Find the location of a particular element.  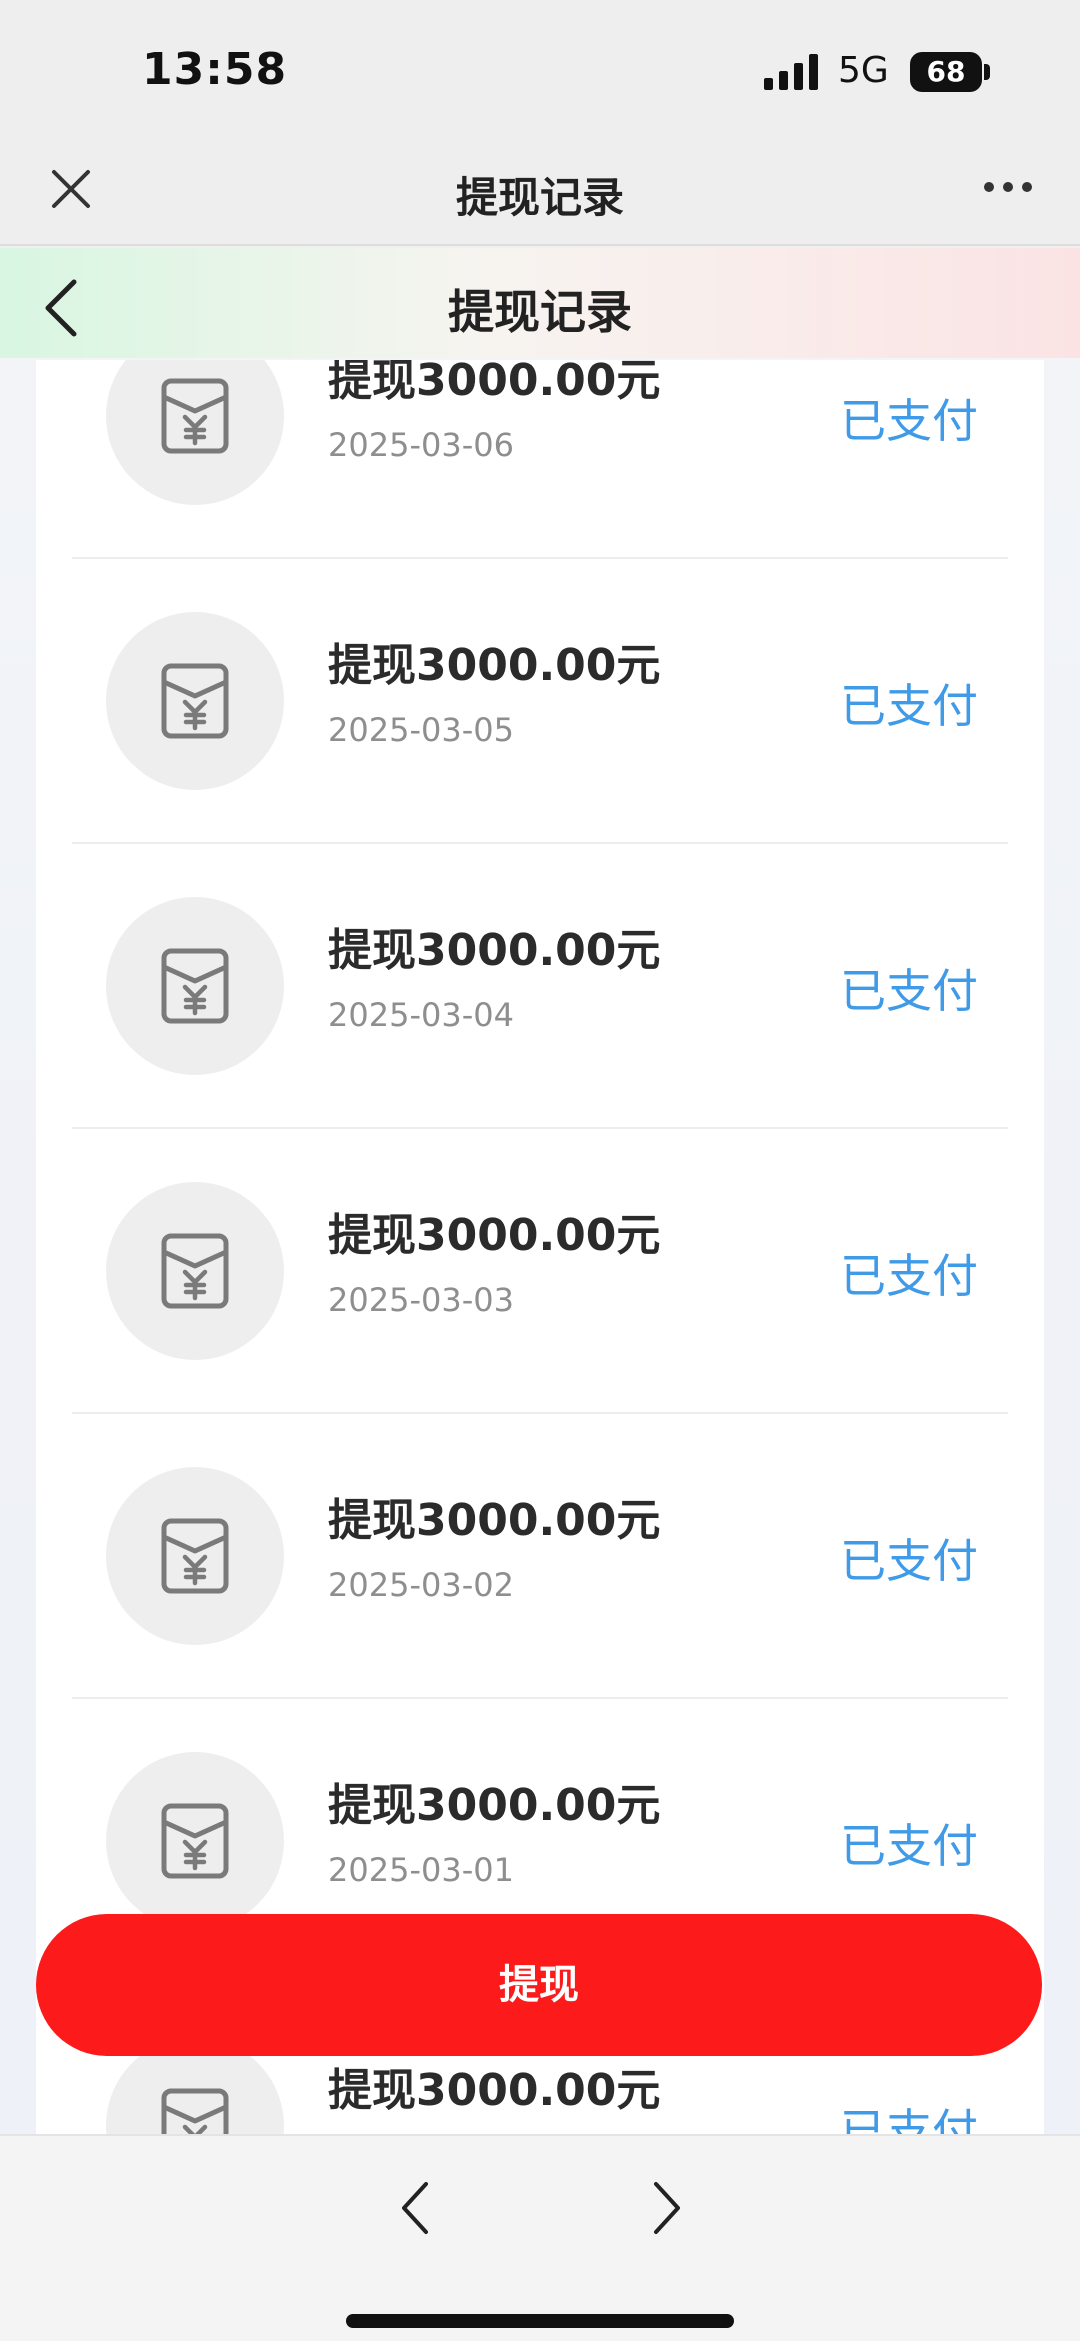

record-date: 2025-03-01 is located at coordinates (421, 1870).